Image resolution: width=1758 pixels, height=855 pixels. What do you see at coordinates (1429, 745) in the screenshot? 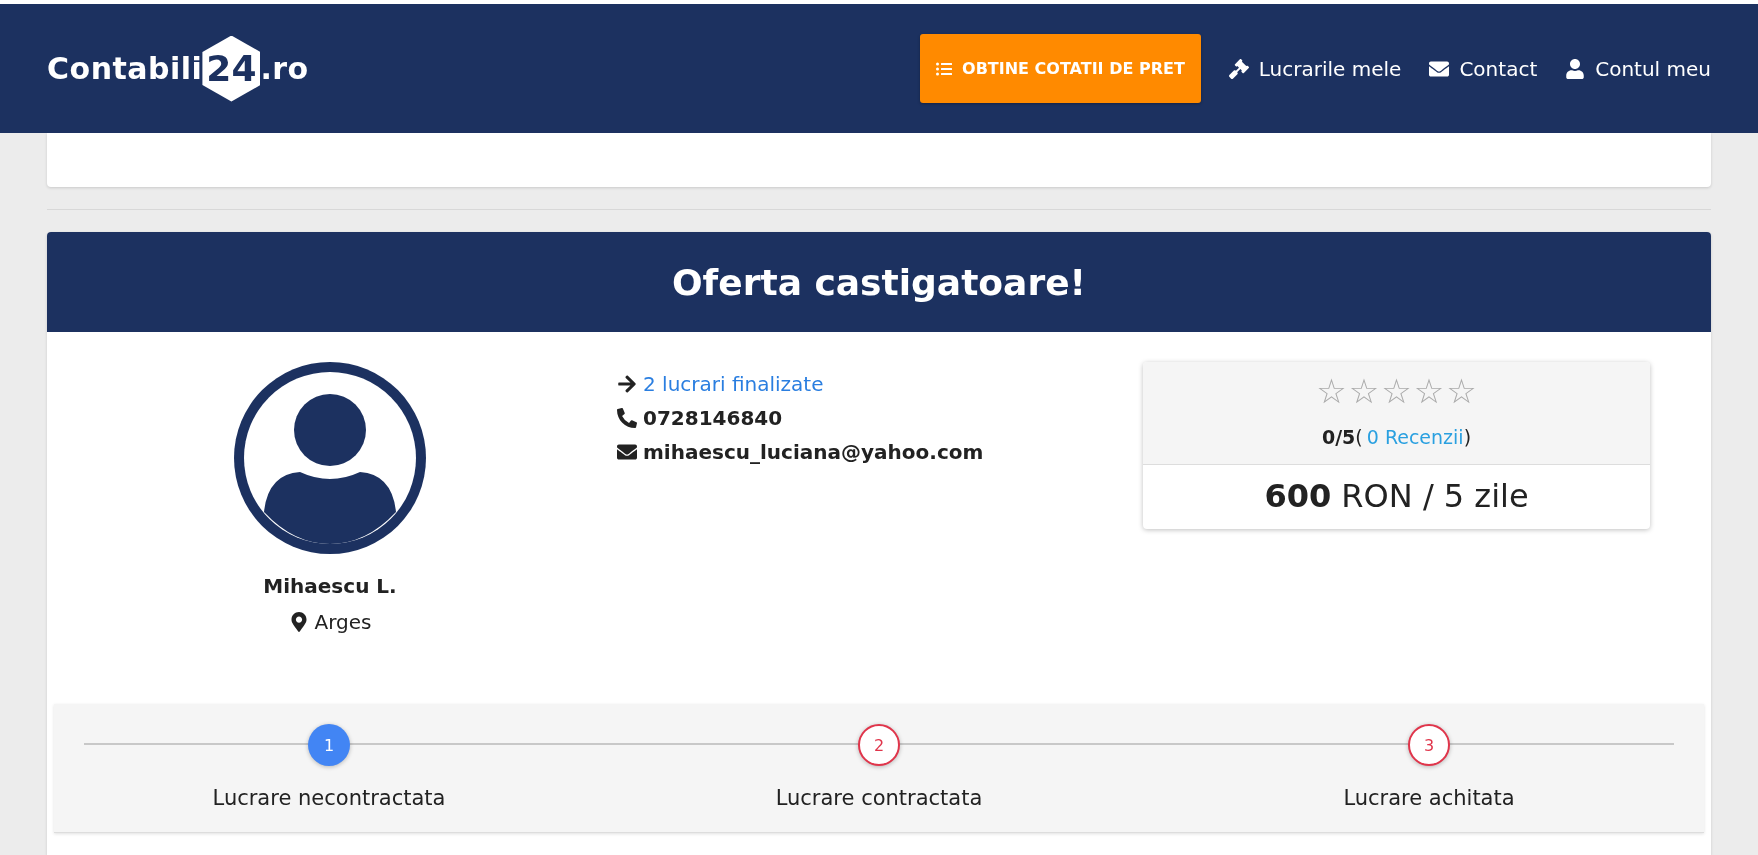
I see `step-circle: 3` at bounding box center [1429, 745].